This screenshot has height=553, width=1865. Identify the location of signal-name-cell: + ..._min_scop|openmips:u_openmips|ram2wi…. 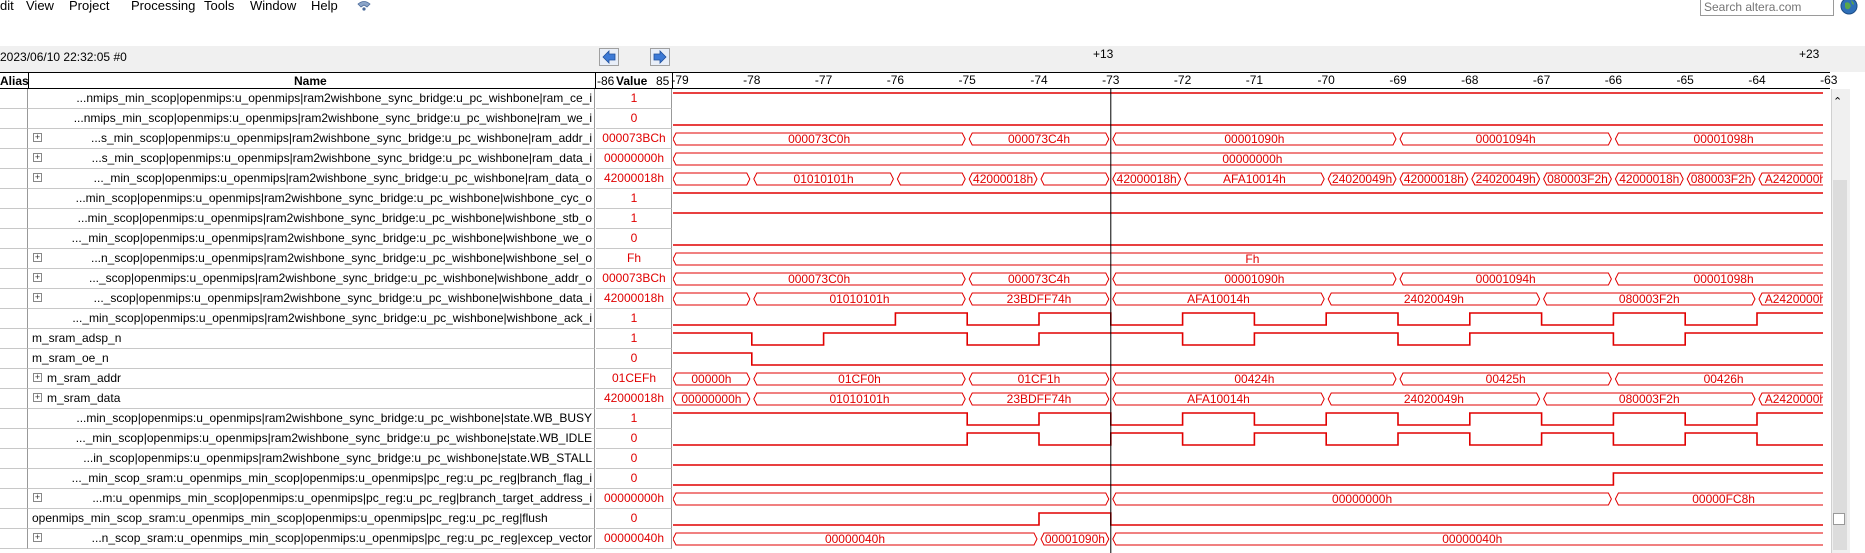
(311, 179).